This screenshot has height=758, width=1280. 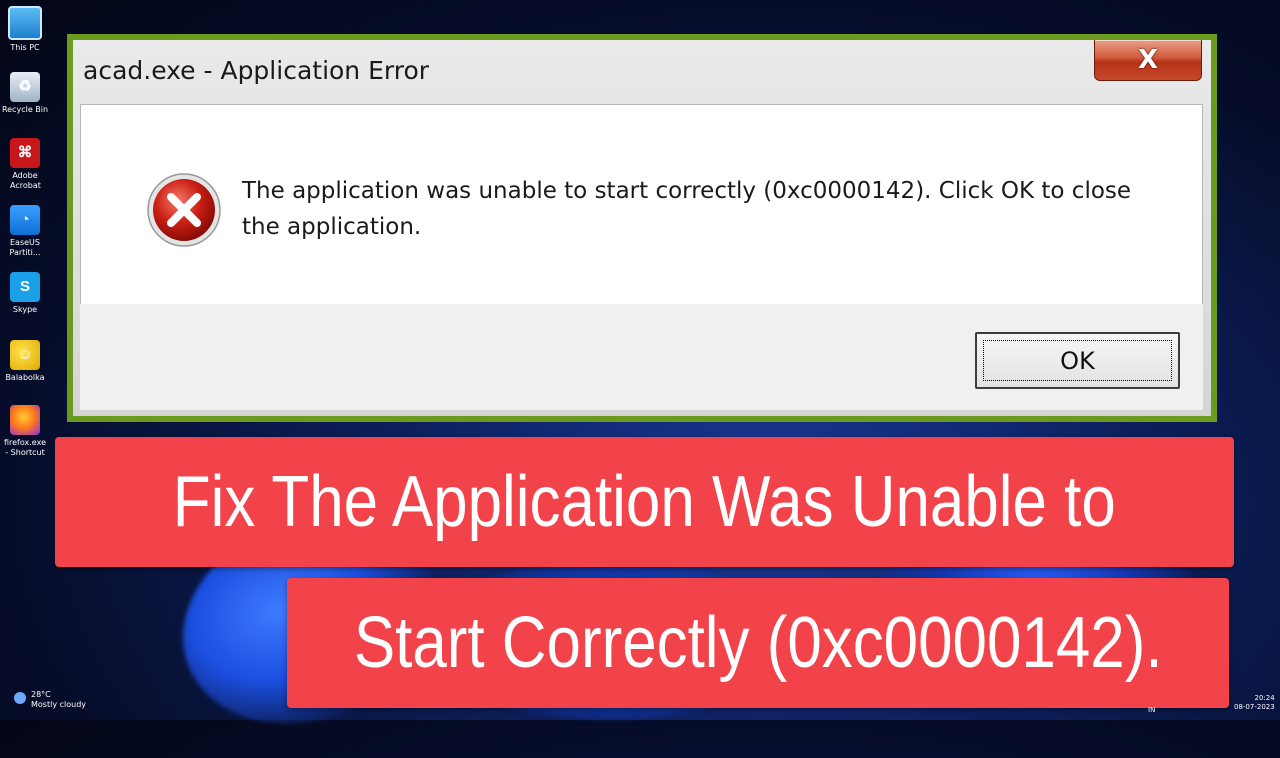 What do you see at coordinates (25, 23) in the screenshot?
I see `this-pc-icon` at bounding box center [25, 23].